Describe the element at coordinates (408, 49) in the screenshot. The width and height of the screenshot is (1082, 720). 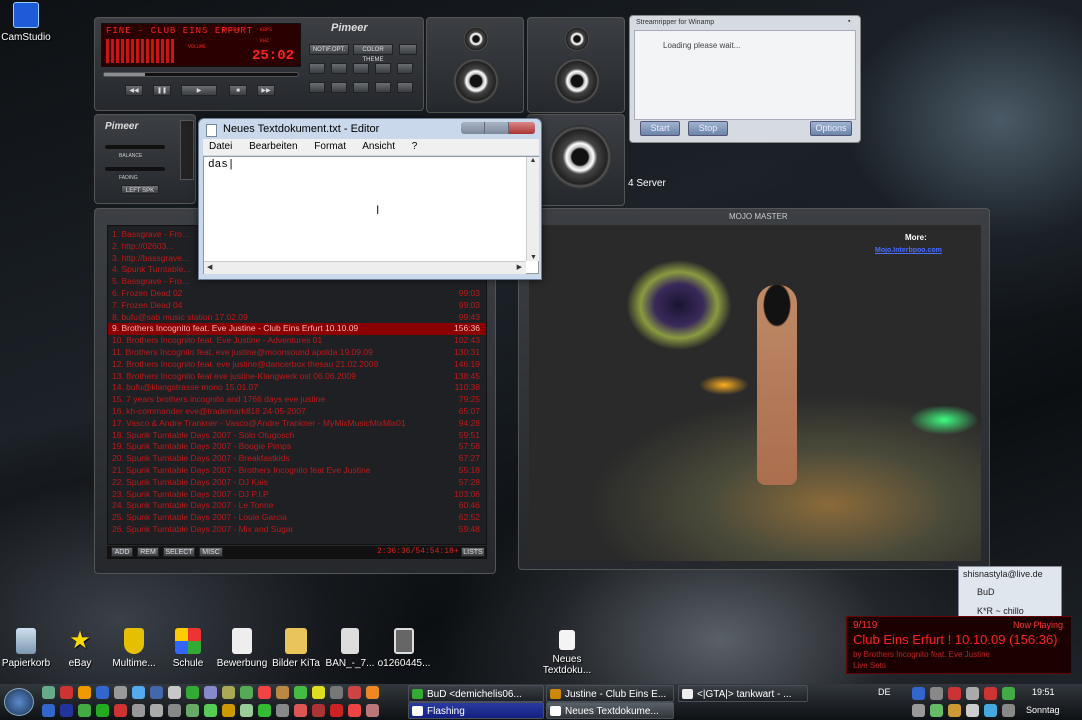
I see `winamp-small-button` at that location.